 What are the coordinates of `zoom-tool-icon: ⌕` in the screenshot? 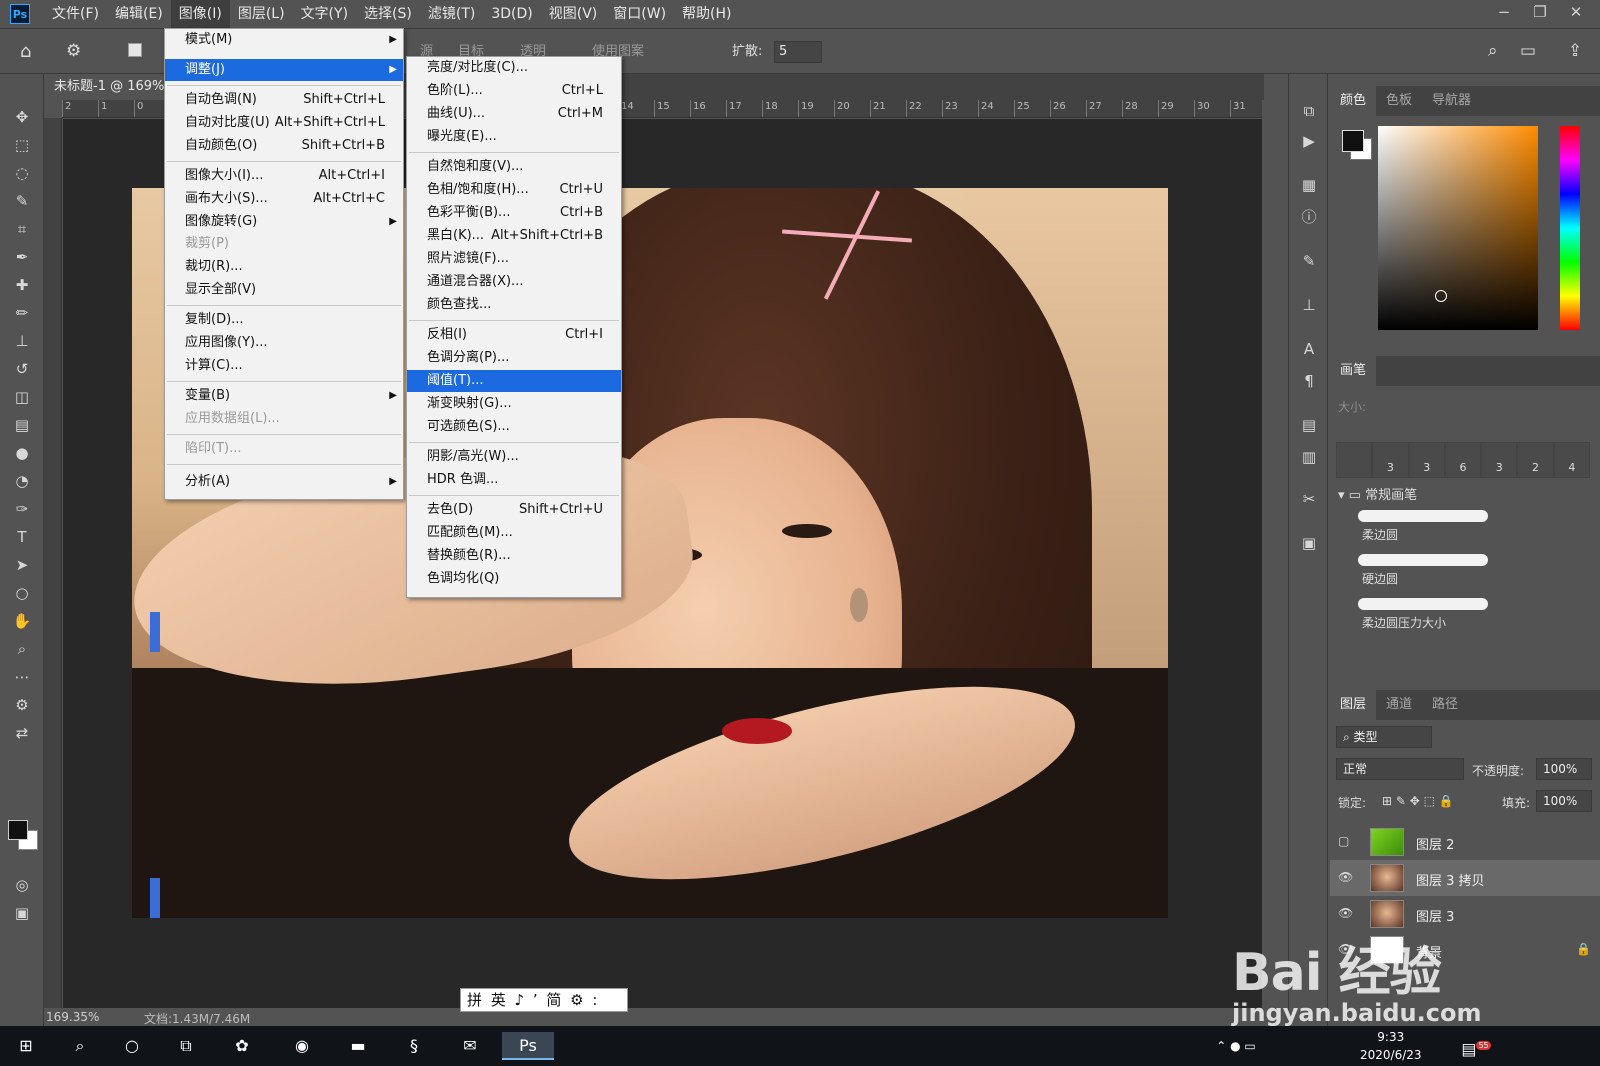 It's located at (22, 649).